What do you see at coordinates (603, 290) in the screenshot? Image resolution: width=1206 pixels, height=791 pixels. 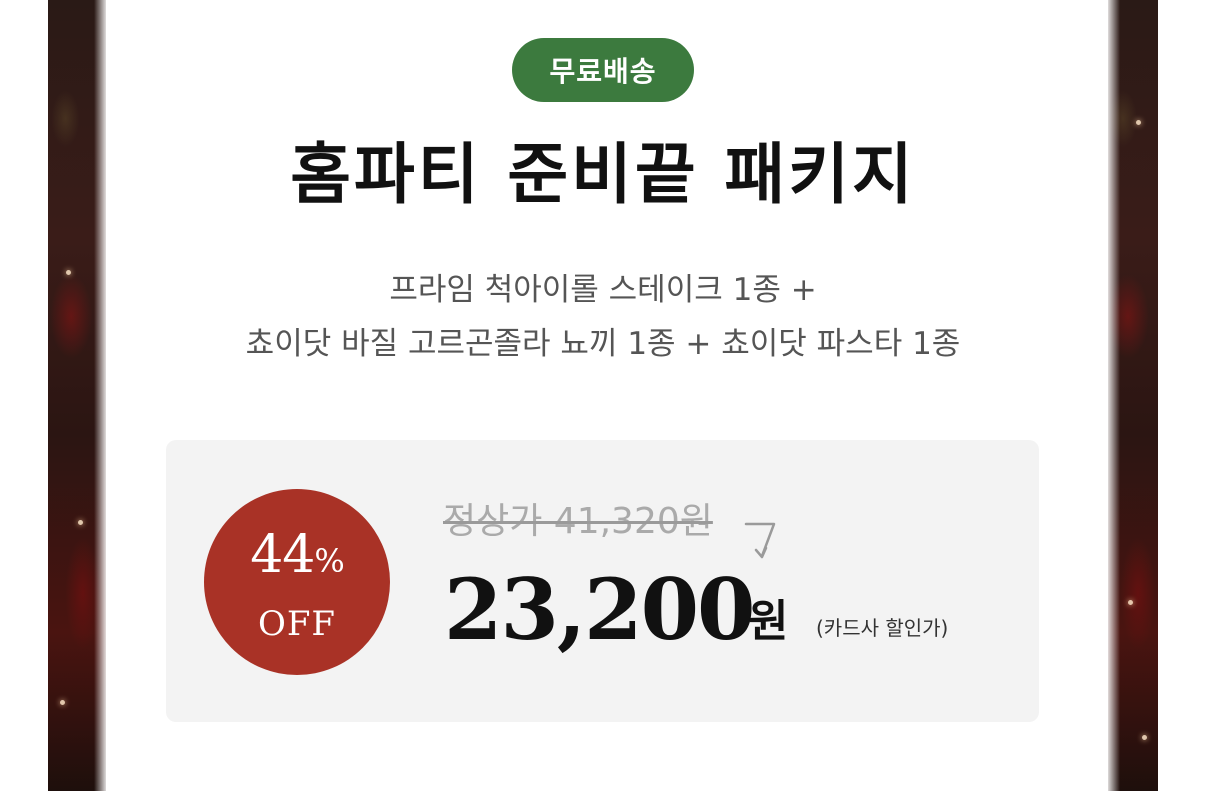 I see `product-description-line-1: 프라임 척아이롤 스테이크 1종 +` at bounding box center [603, 290].